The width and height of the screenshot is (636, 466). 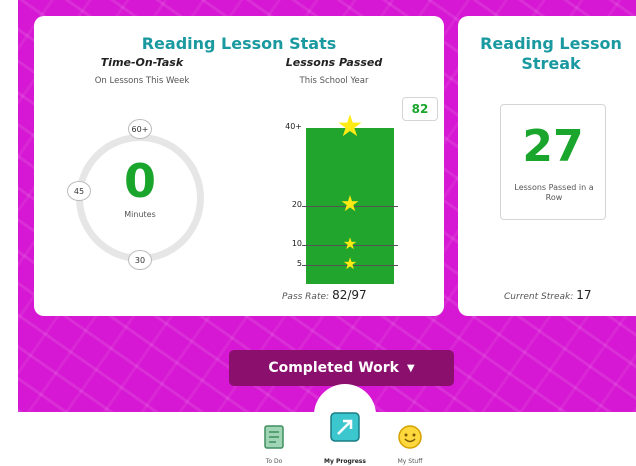 I want to click on nav-label-my-stuff: My Stuff, so click(x=410, y=461).